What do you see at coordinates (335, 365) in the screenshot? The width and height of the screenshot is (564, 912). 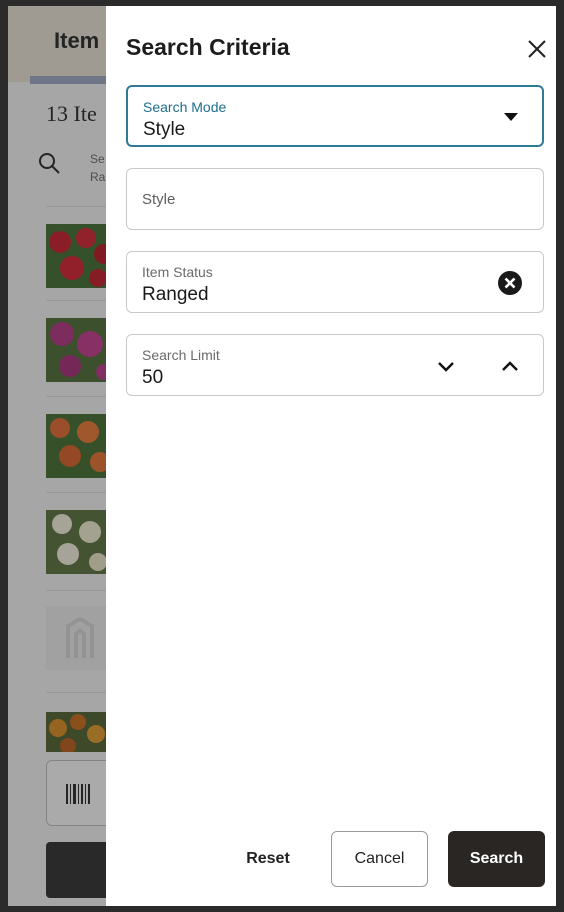 I see `search-limit-stepper: Search Limit 50` at bounding box center [335, 365].